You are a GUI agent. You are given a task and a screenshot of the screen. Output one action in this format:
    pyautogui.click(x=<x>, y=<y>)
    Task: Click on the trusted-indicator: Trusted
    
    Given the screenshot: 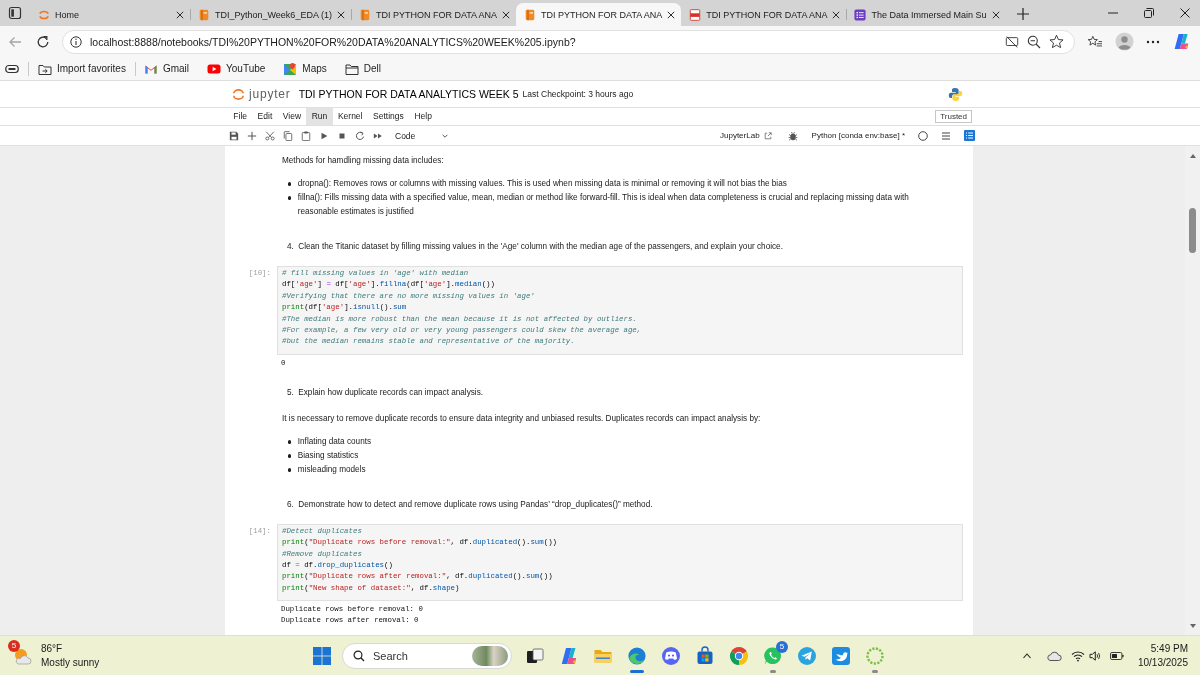 What is the action you would take?
    pyautogui.click(x=953, y=116)
    